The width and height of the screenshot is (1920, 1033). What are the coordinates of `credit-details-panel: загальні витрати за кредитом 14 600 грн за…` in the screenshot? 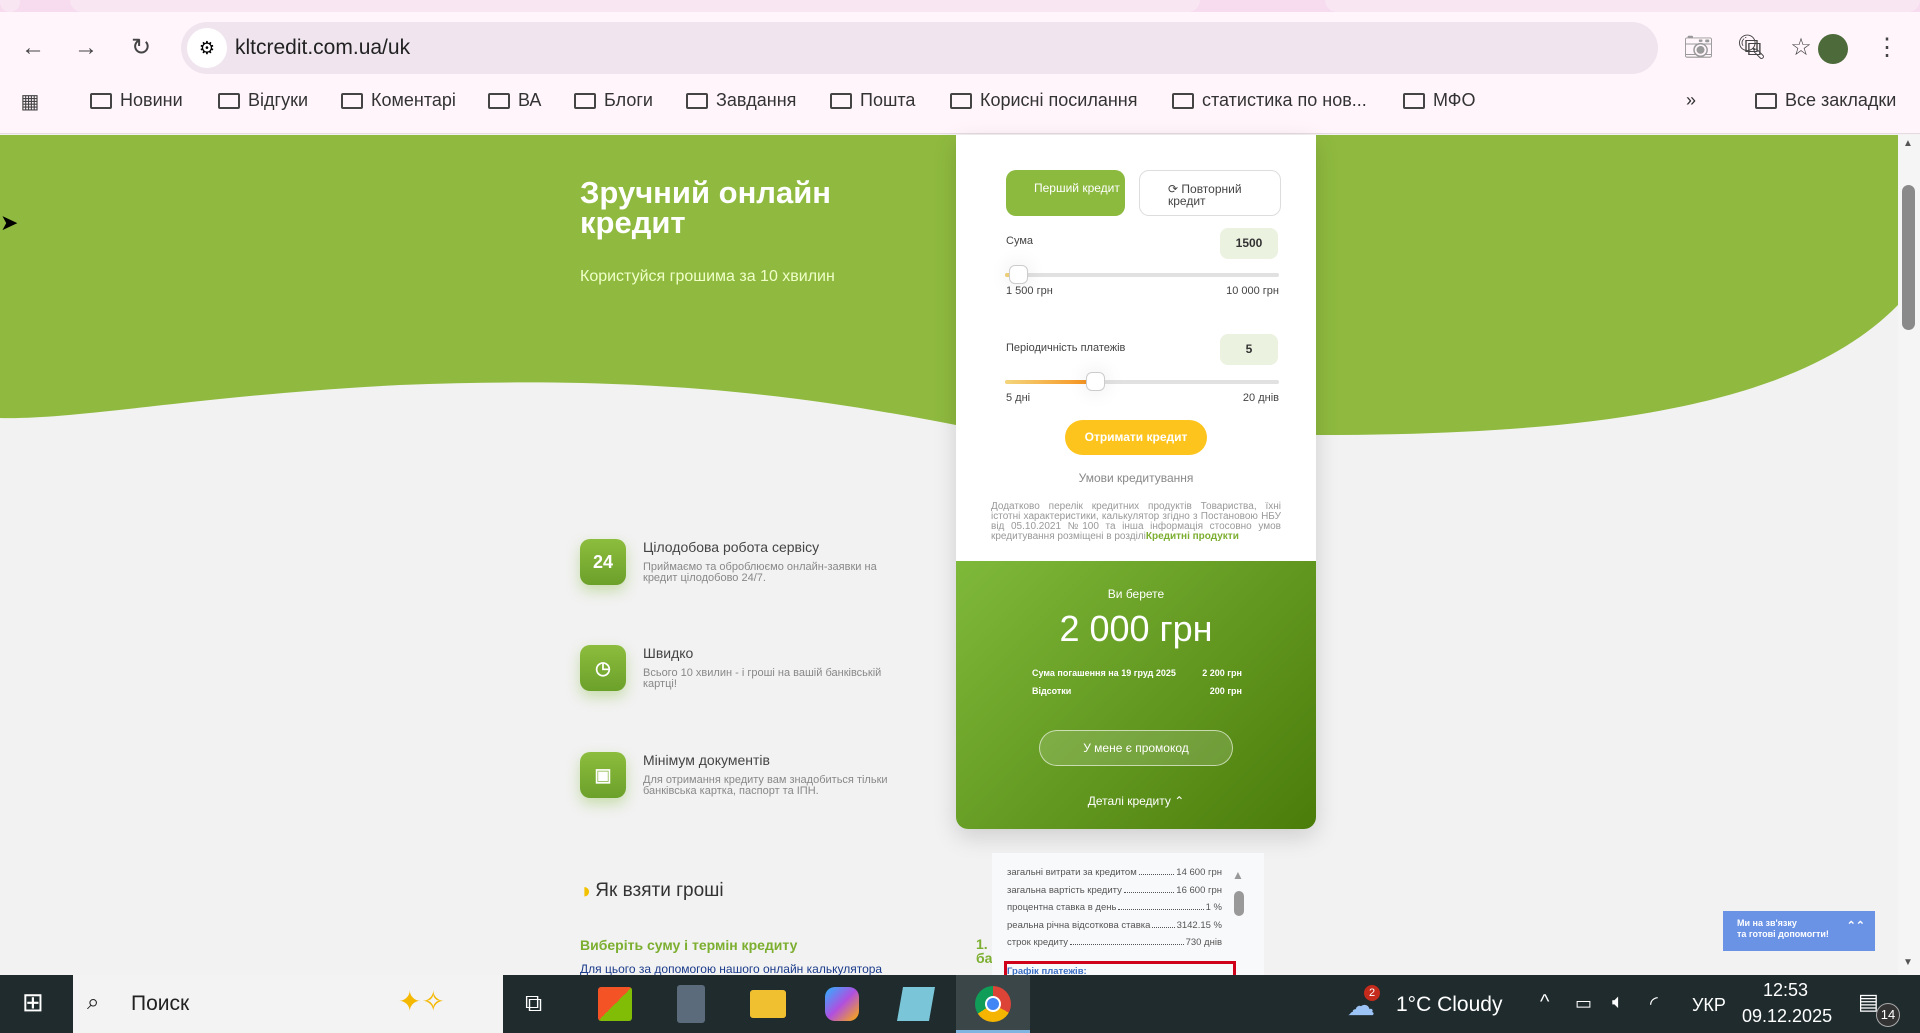 It's located at (1128, 919).